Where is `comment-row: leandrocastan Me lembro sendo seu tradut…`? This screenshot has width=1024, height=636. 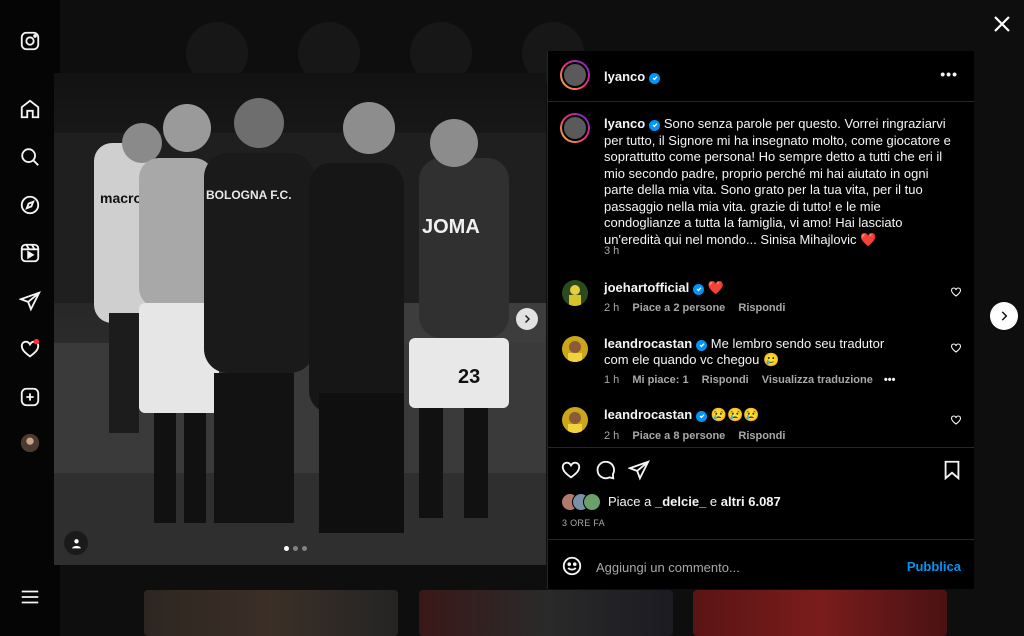
comment-row: leandrocastan Me lembro sendo seu tradut… is located at coordinates (754, 352).